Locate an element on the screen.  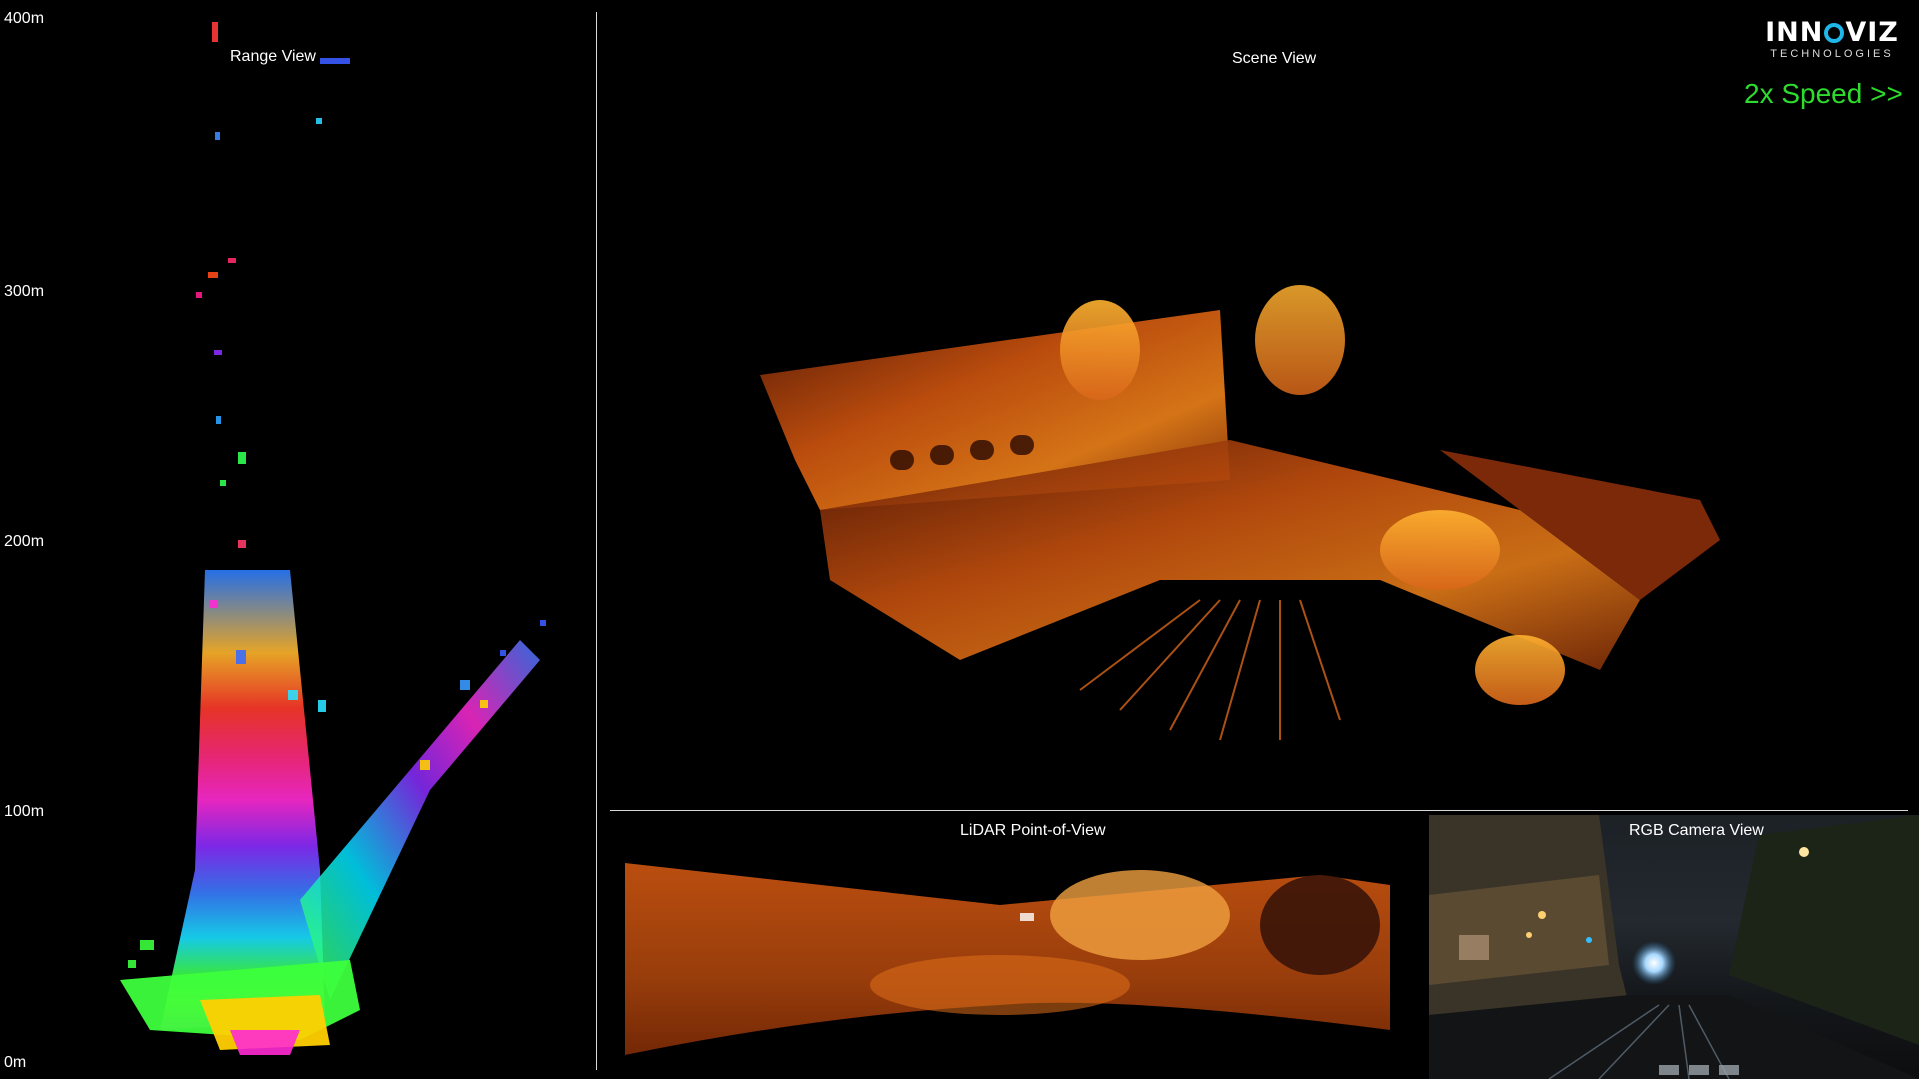
rgb-camera-panel: RGB Camera View is located at coordinates (1674, 947).